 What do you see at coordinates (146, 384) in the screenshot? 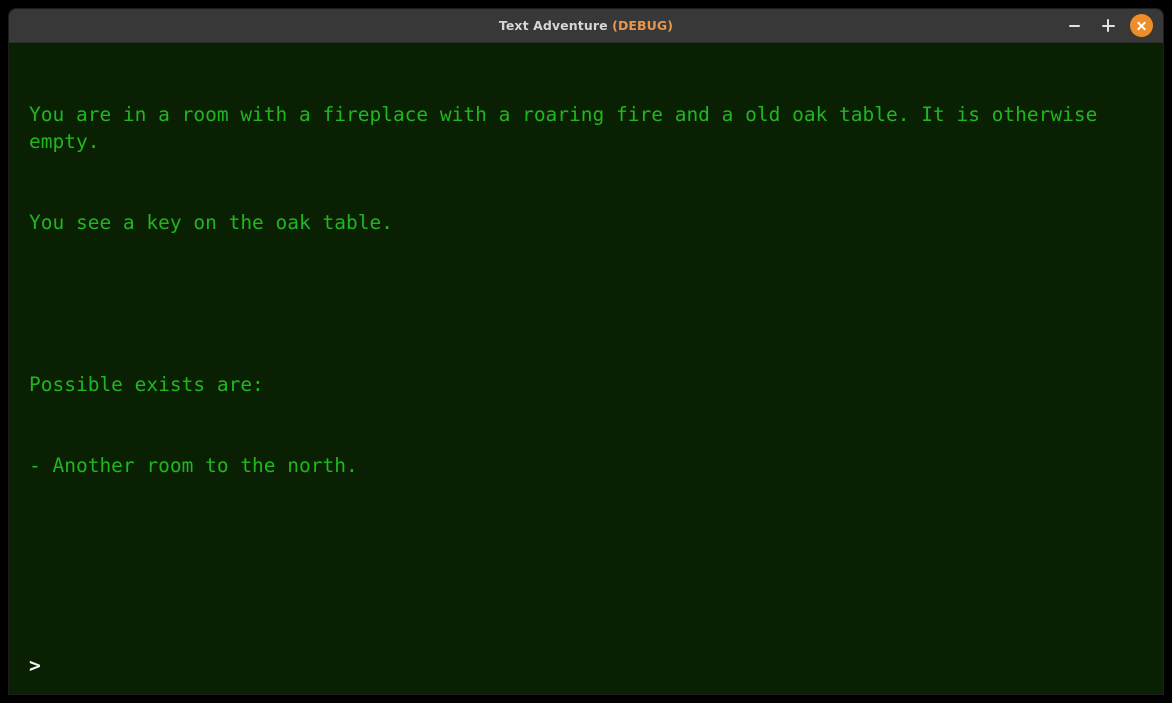
I see `terminal-line: Possible exists are:` at bounding box center [146, 384].